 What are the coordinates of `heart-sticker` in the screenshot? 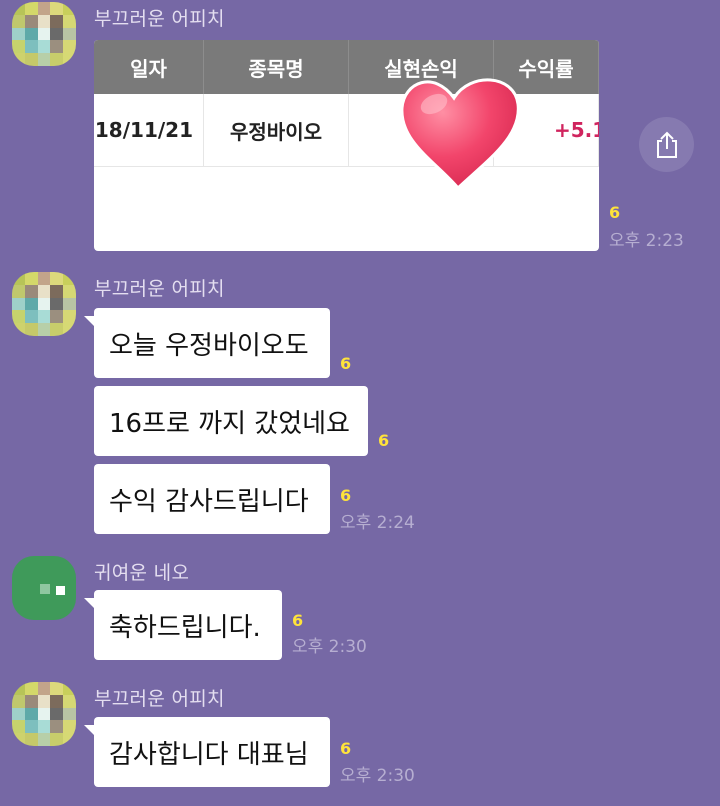 It's located at (460, 134).